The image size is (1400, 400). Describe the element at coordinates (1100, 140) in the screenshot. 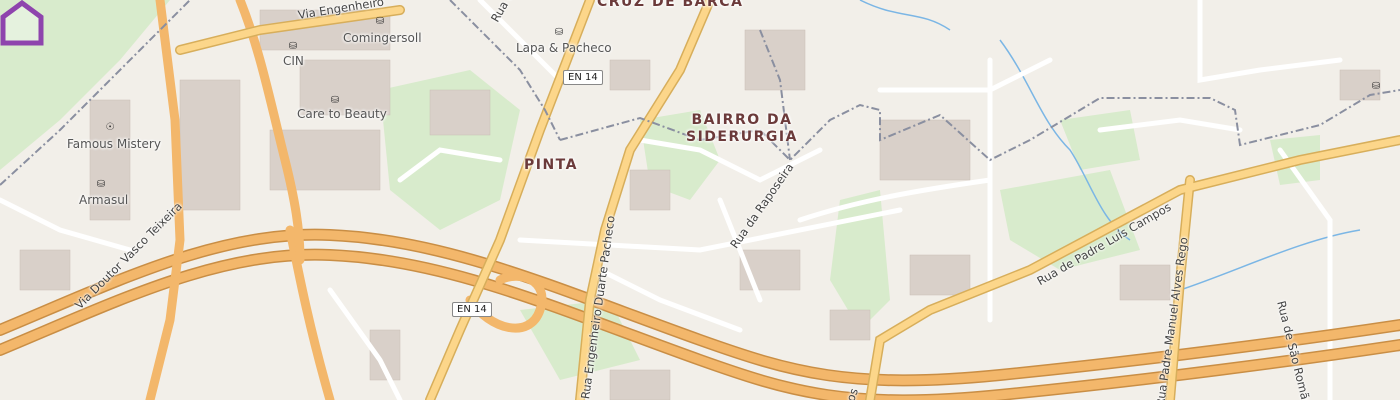

I see `park-area-north-east` at that location.